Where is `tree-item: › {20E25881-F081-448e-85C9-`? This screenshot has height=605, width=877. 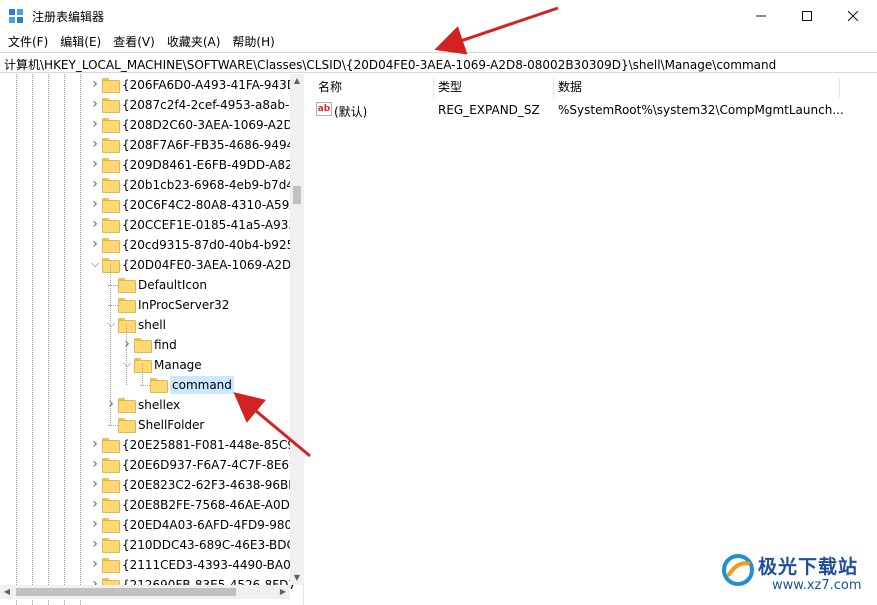
tree-item: › {20E25881-F081-448e-85C9- is located at coordinates (149, 445).